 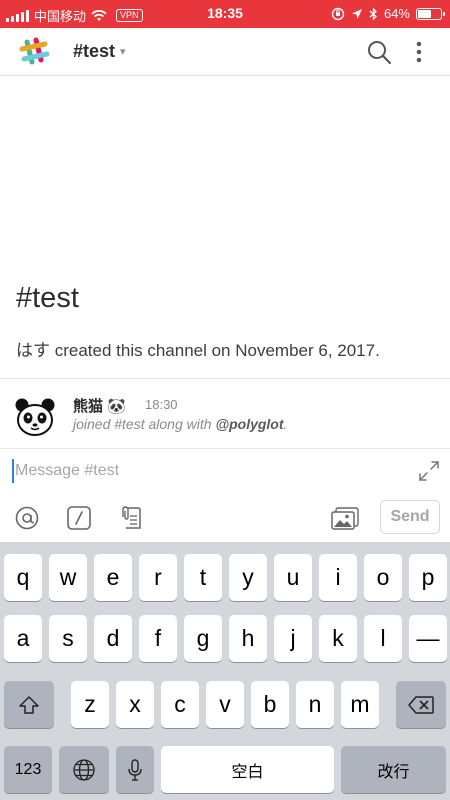 I want to click on message-text: joined #test along with @polyglot., so click(x=180, y=424).